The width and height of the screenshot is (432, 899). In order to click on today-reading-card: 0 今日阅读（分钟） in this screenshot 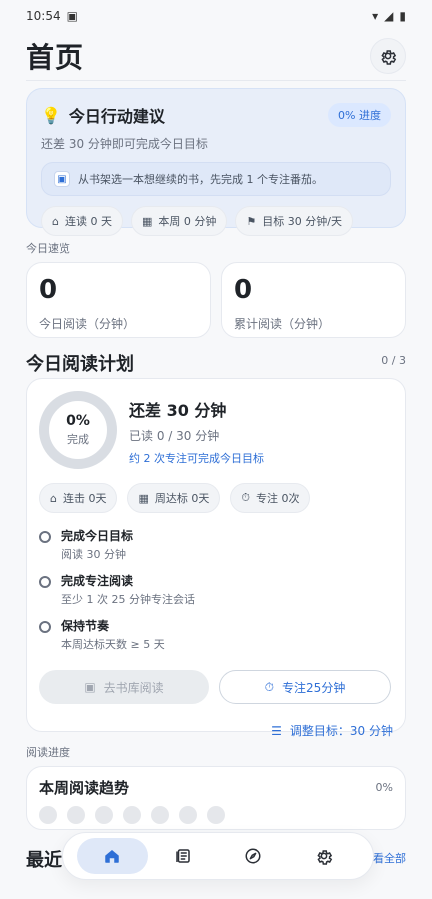, I will do `click(118, 300)`.